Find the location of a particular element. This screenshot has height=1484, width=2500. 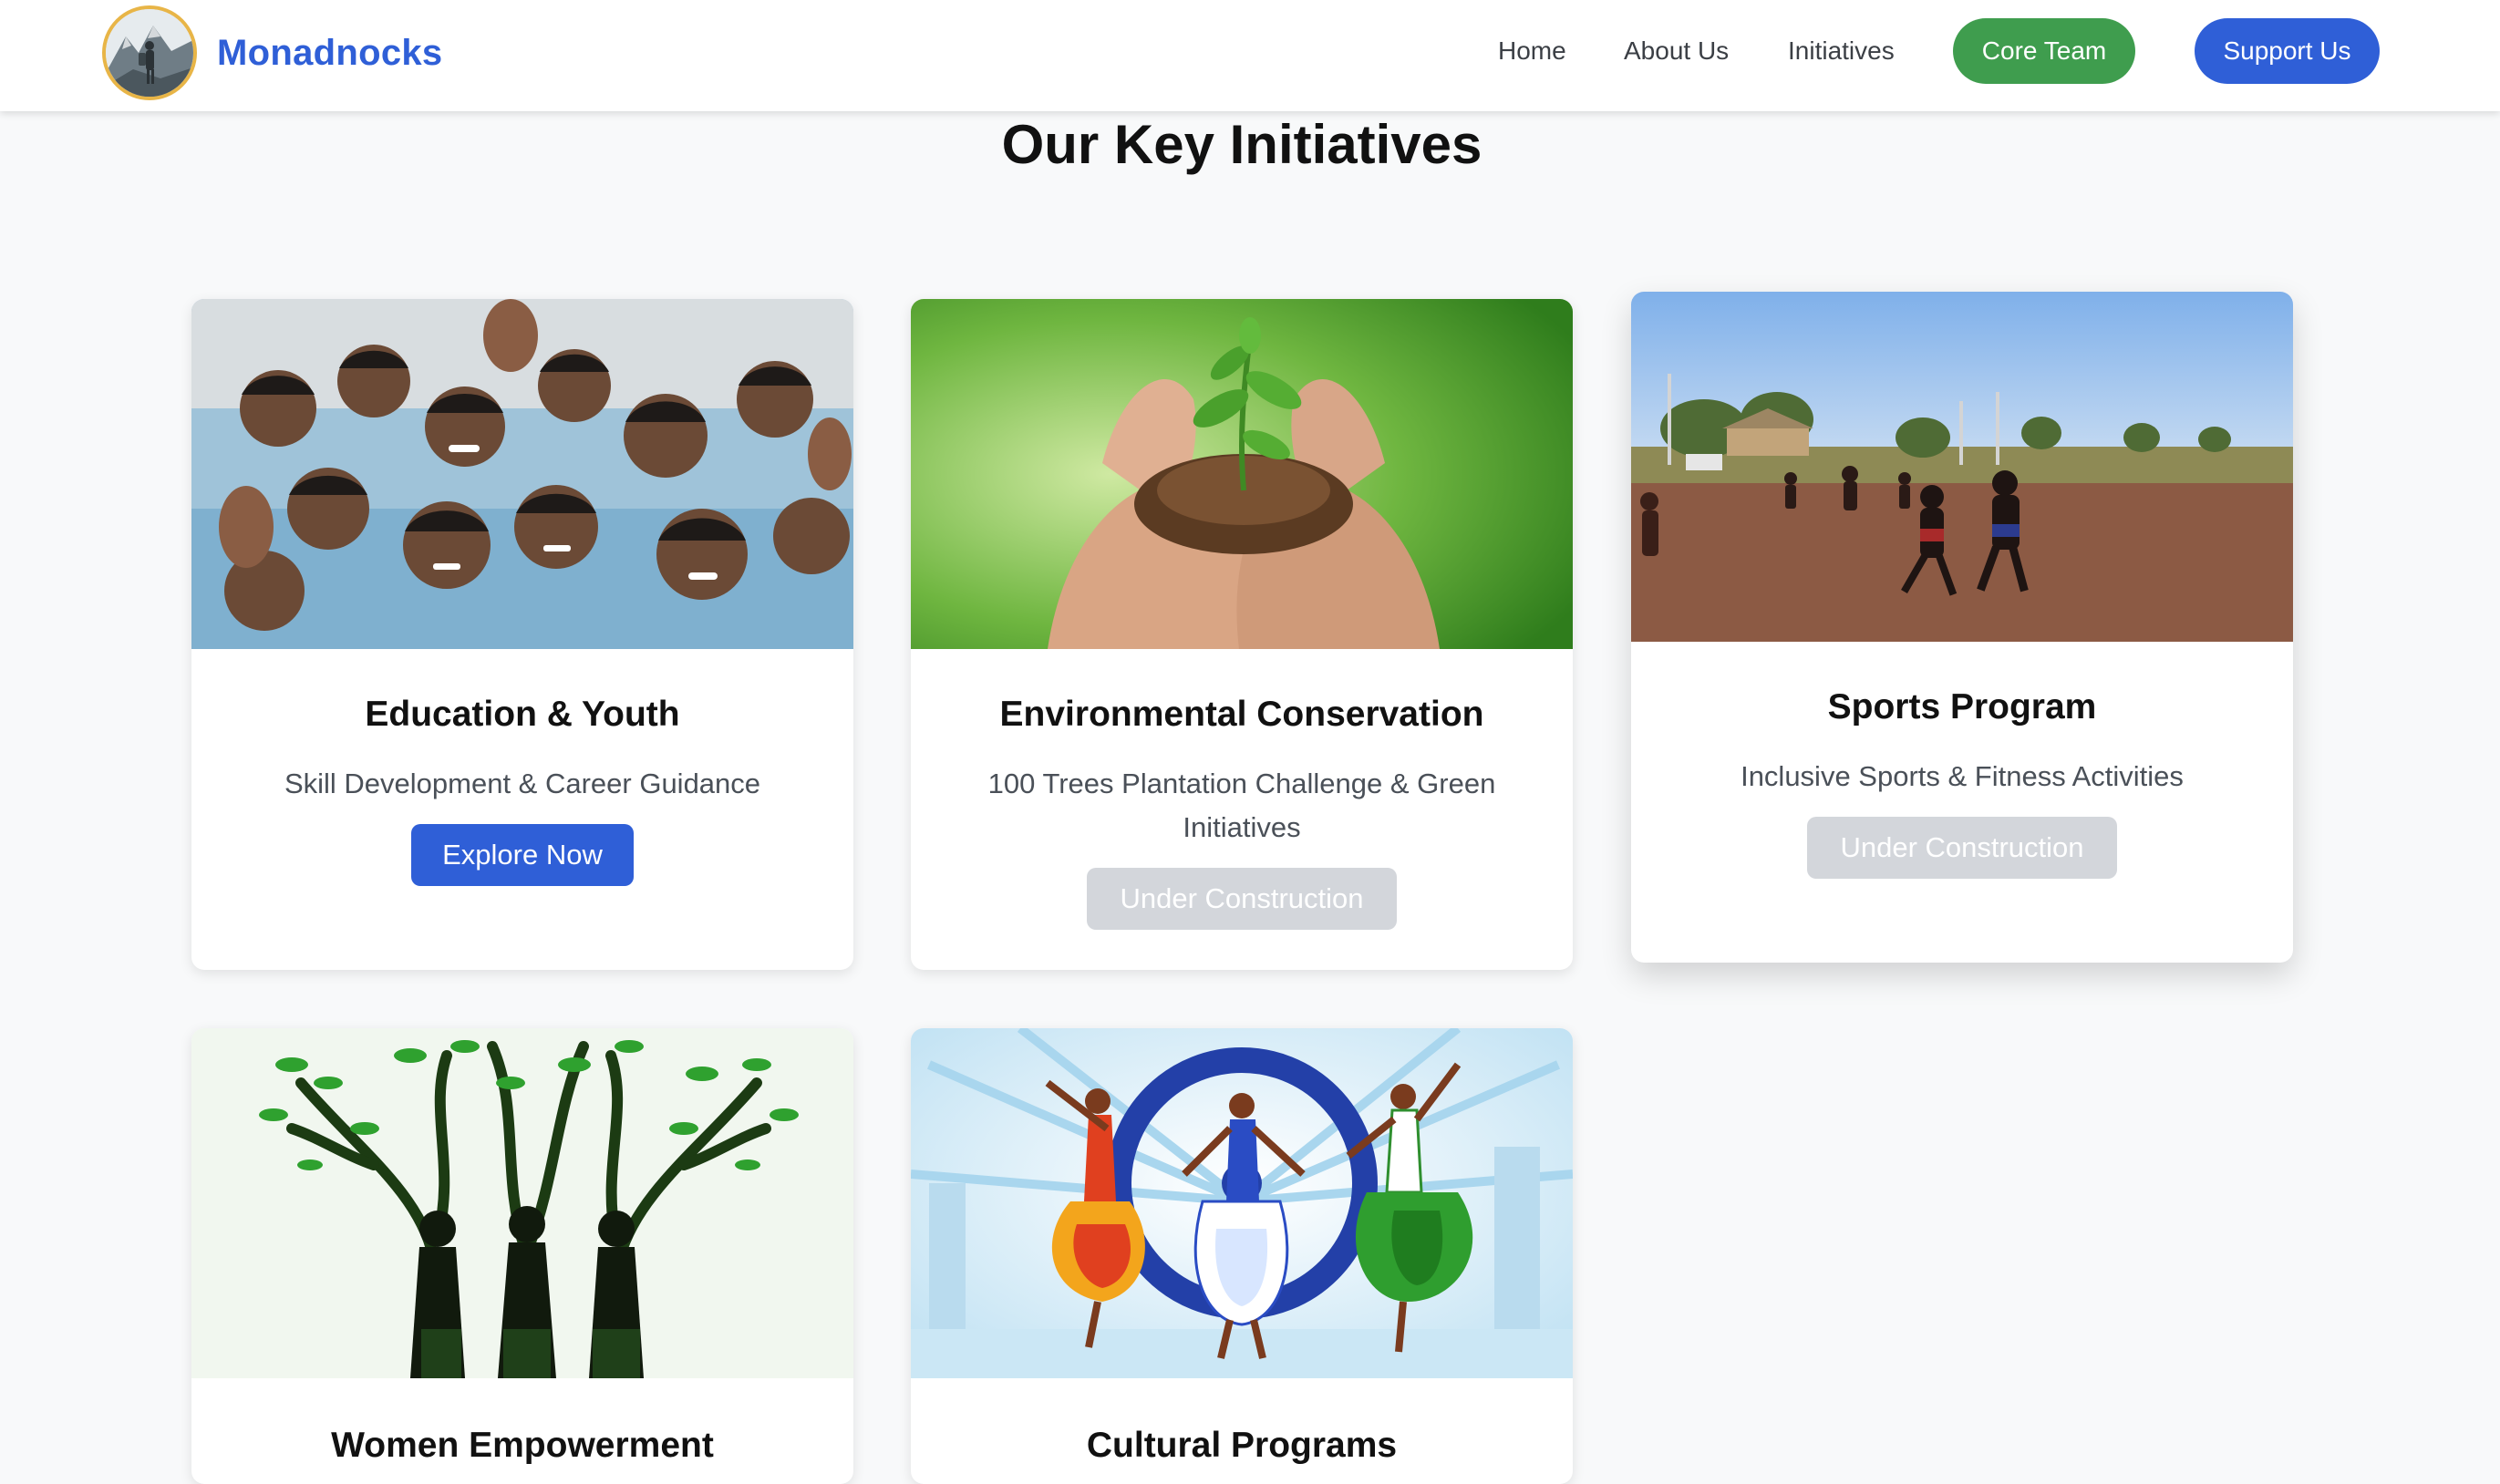

indian-classical-dancers-illustration is located at coordinates (1242, 1203).